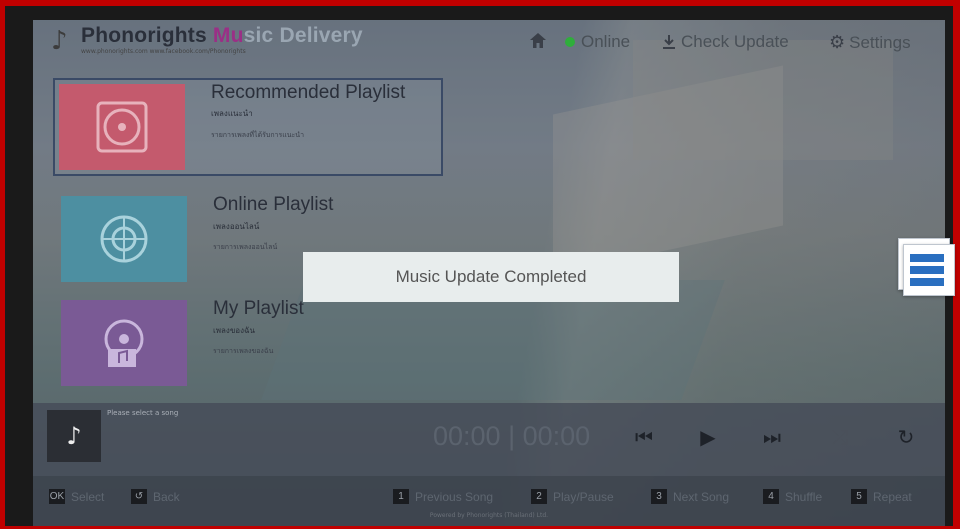  I want to click on ok-key-icon: OK, so click(57, 496).